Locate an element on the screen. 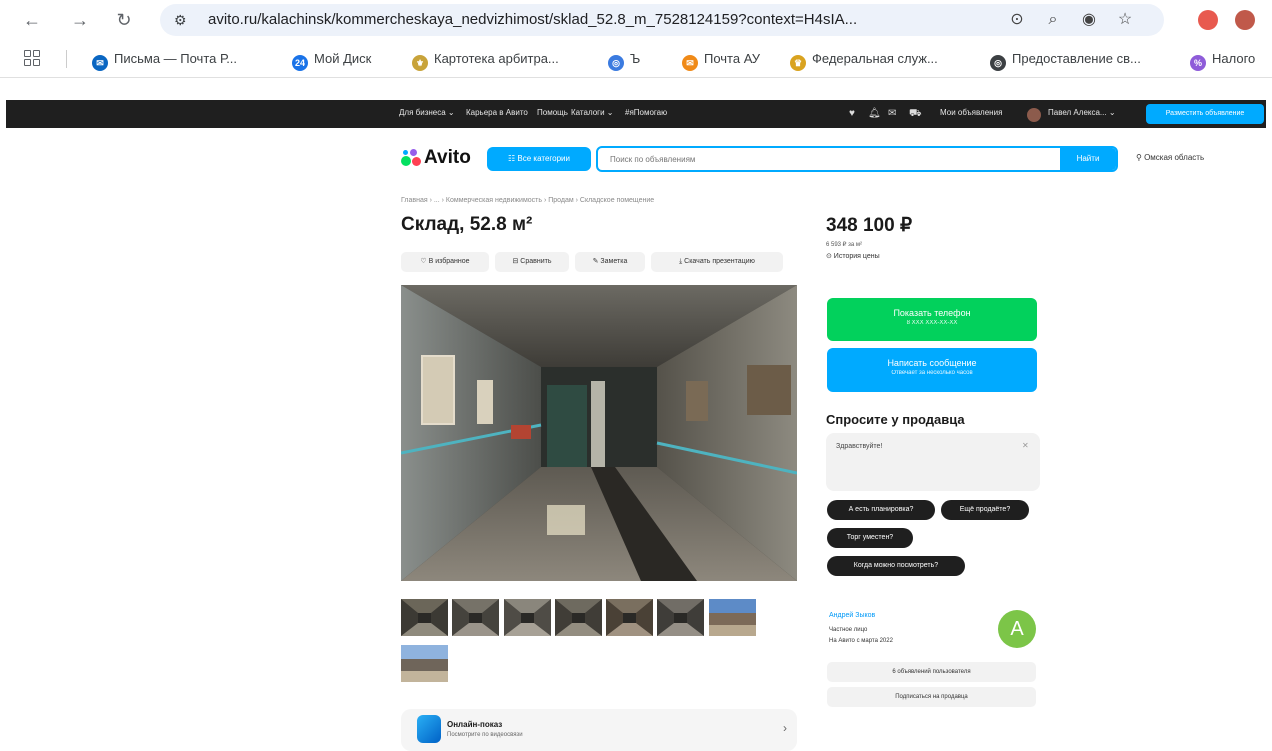 This screenshot has height=751, width=1272. reload-icon: ↻ is located at coordinates (124, 20).